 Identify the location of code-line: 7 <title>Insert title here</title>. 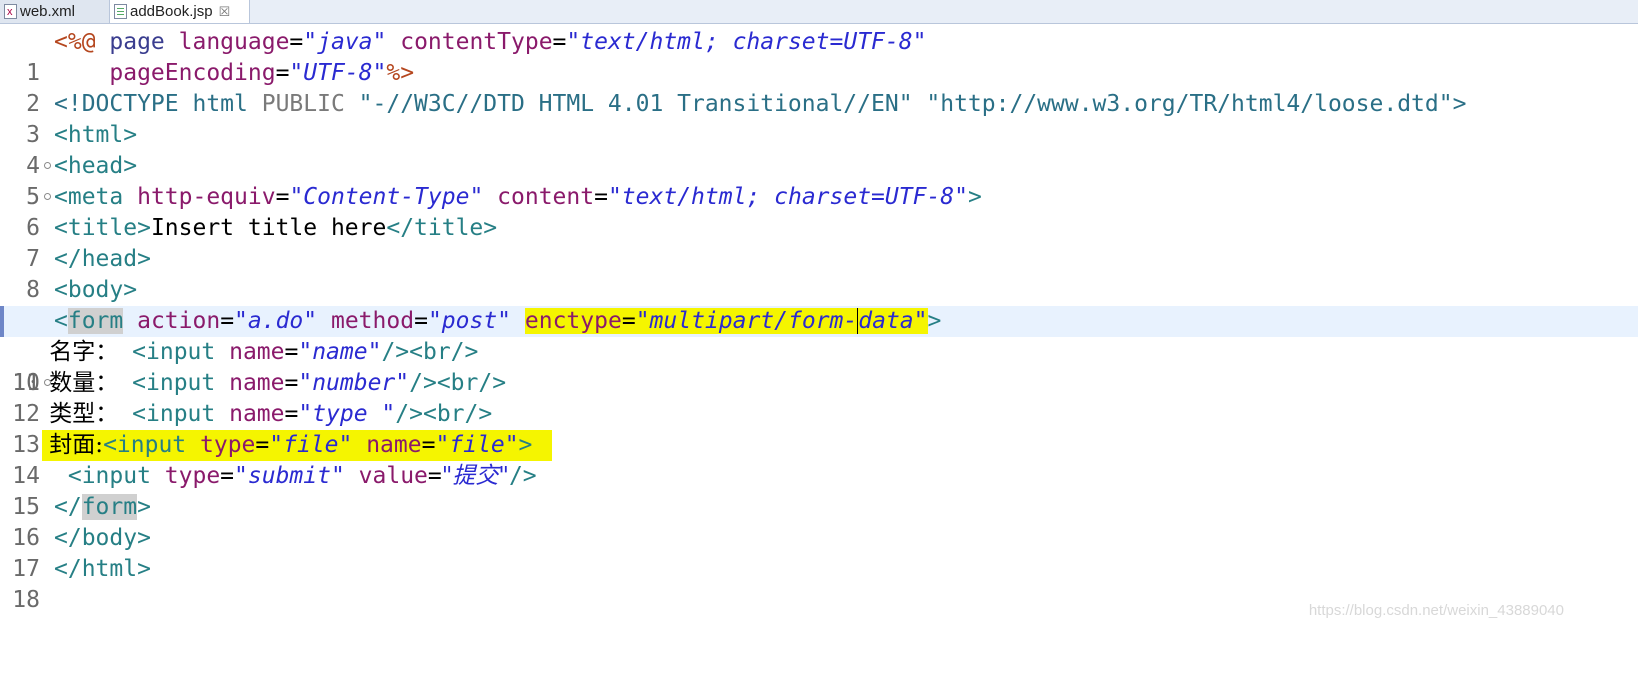
(819, 242).